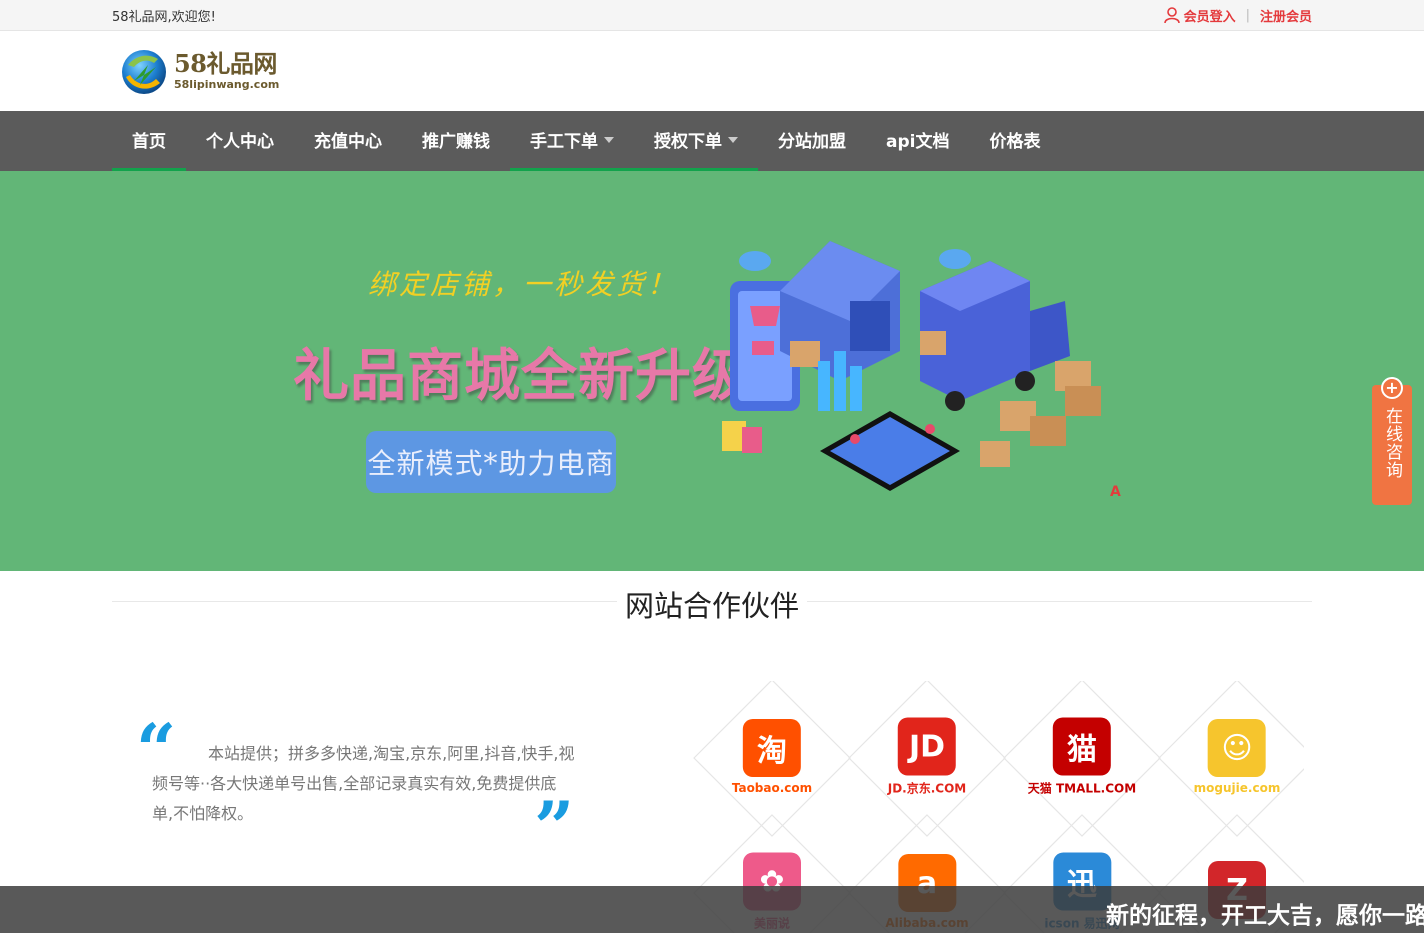 This screenshot has width=1424, height=933. What do you see at coordinates (712, 71) in the screenshot?
I see `header: 58礼品网 58lipinwang.com` at bounding box center [712, 71].